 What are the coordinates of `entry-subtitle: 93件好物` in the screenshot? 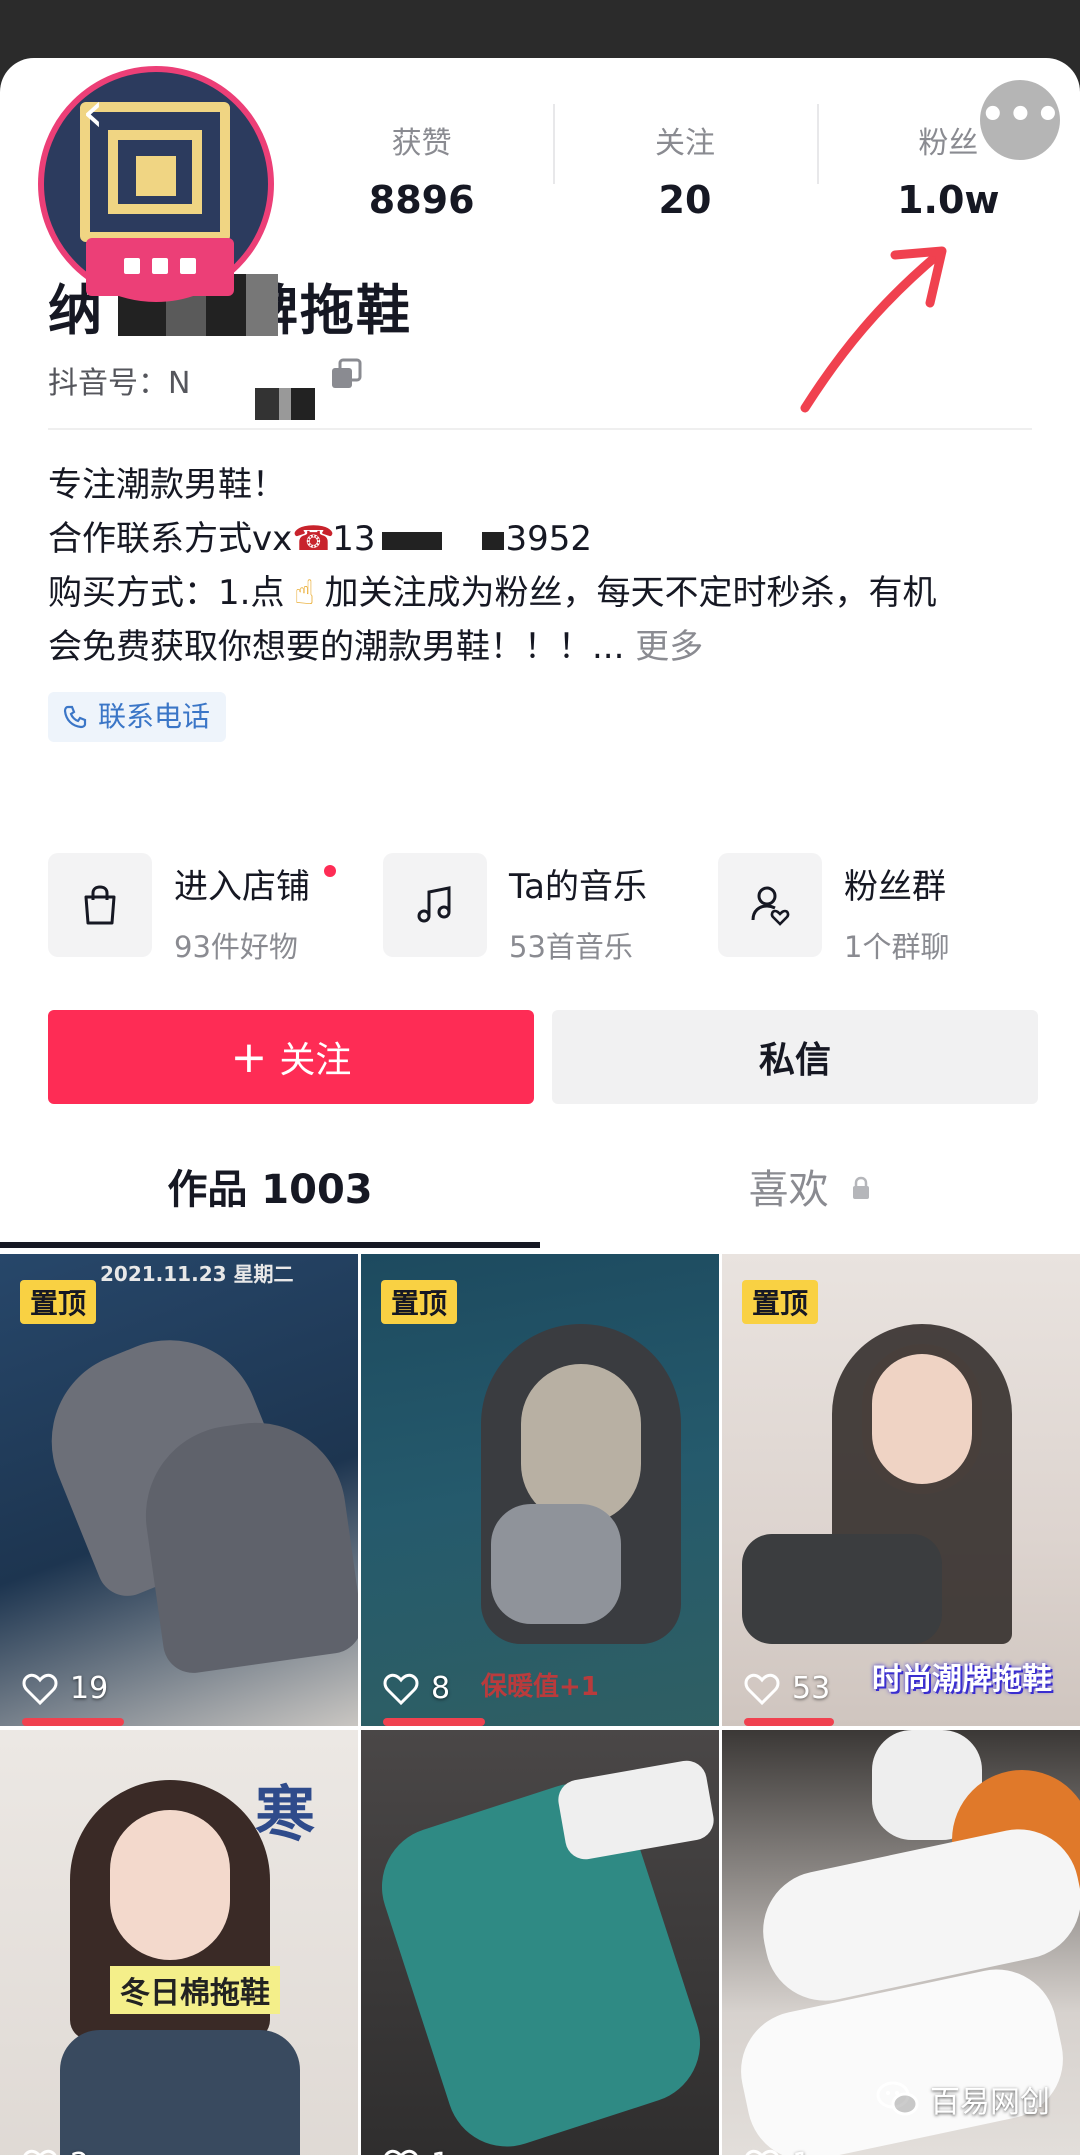 It's located at (236, 947).